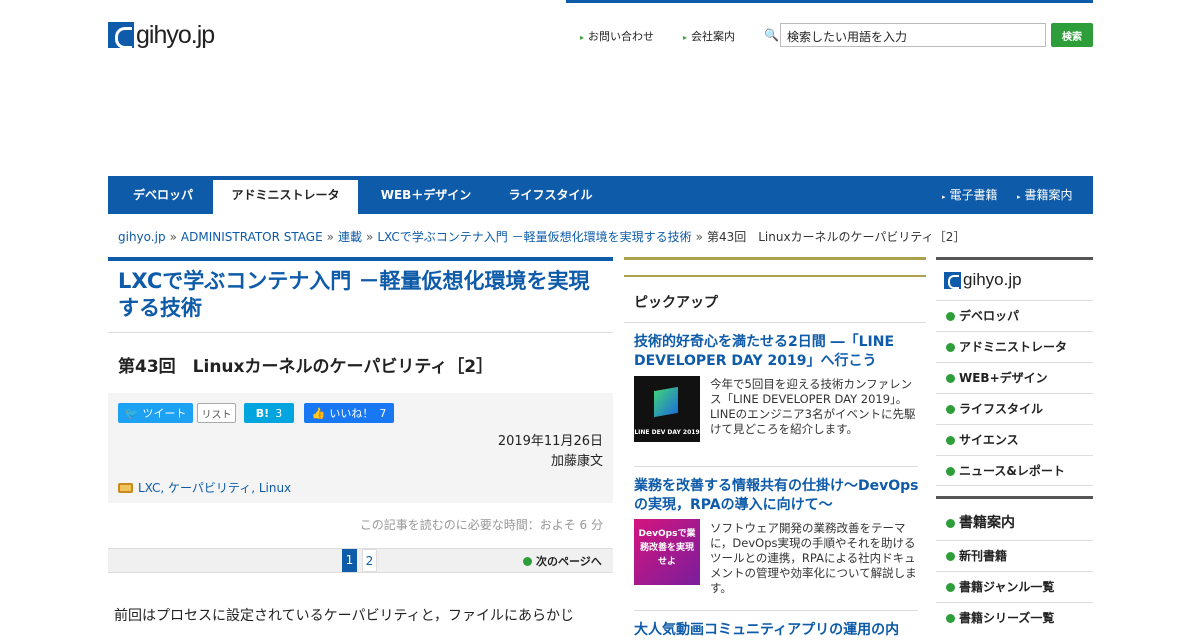 The image size is (1200, 640). I want to click on pickup-thumbnail: LINE DEV DAY 2019, so click(667, 409).